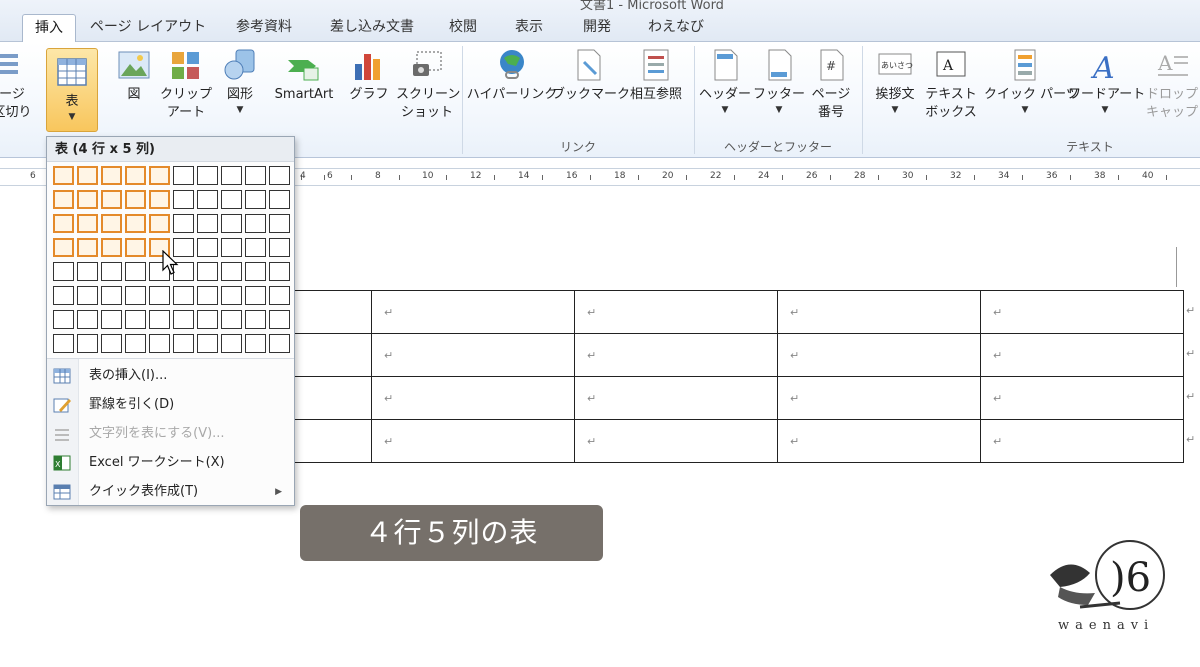 The width and height of the screenshot is (1200, 667). Describe the element at coordinates (49, 28) in the screenshot. I see `tab-insert: 挿入` at that location.